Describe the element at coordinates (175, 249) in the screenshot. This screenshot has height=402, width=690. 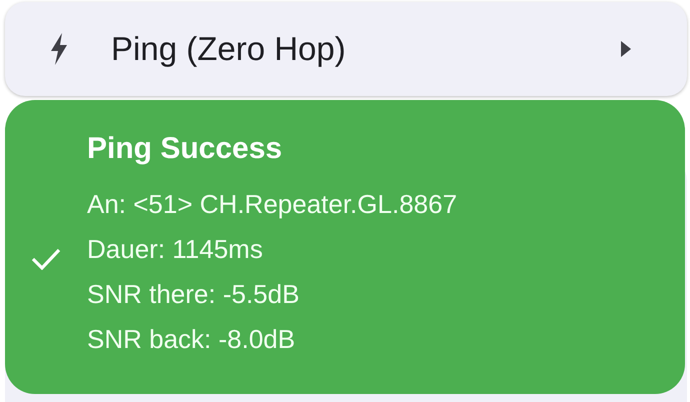
I see `toast-line: Dauer: 1145ms` at that location.